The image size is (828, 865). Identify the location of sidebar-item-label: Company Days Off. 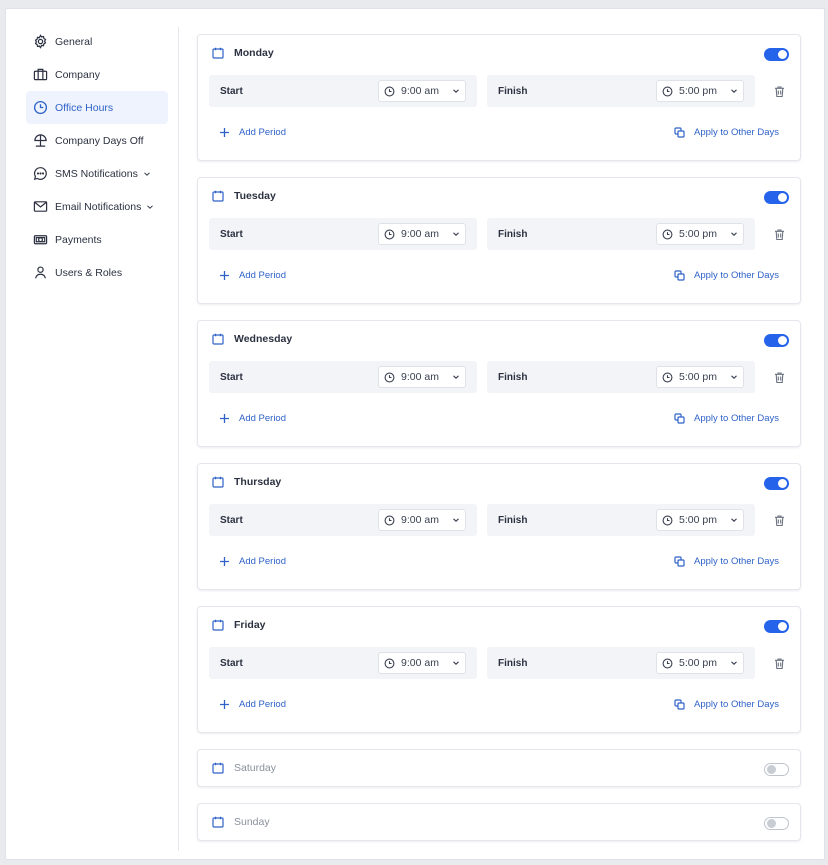
(99, 140).